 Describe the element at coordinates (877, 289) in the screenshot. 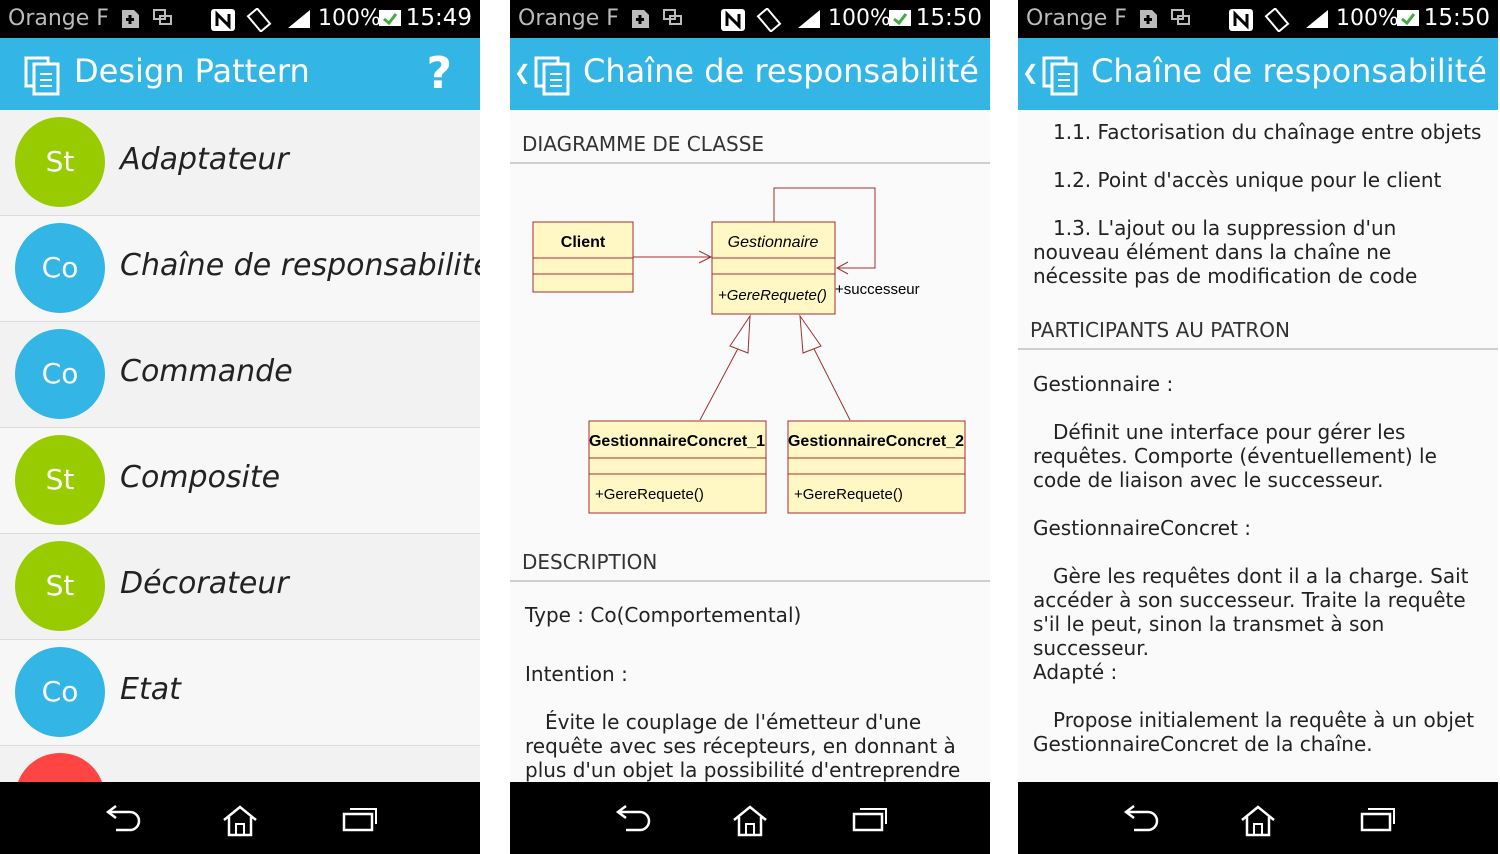

I see `successor-label: +successeur` at that location.